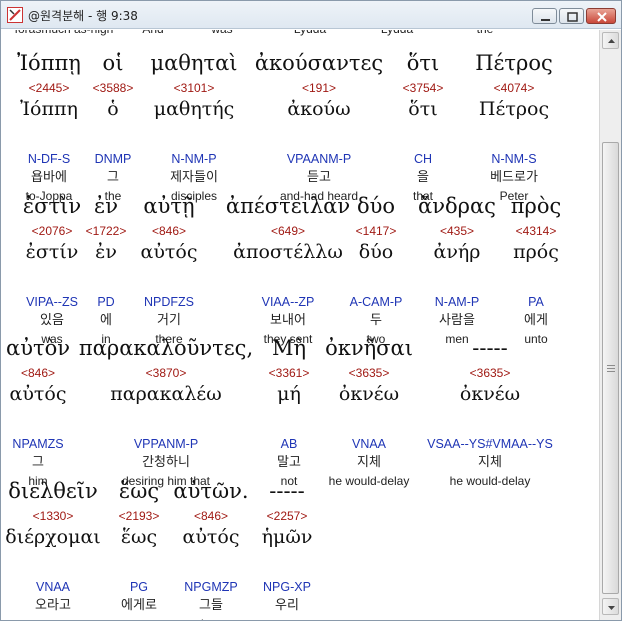  Describe the element at coordinates (53, 605) in the screenshot. I see `korean-gloss: 오라고` at that location.